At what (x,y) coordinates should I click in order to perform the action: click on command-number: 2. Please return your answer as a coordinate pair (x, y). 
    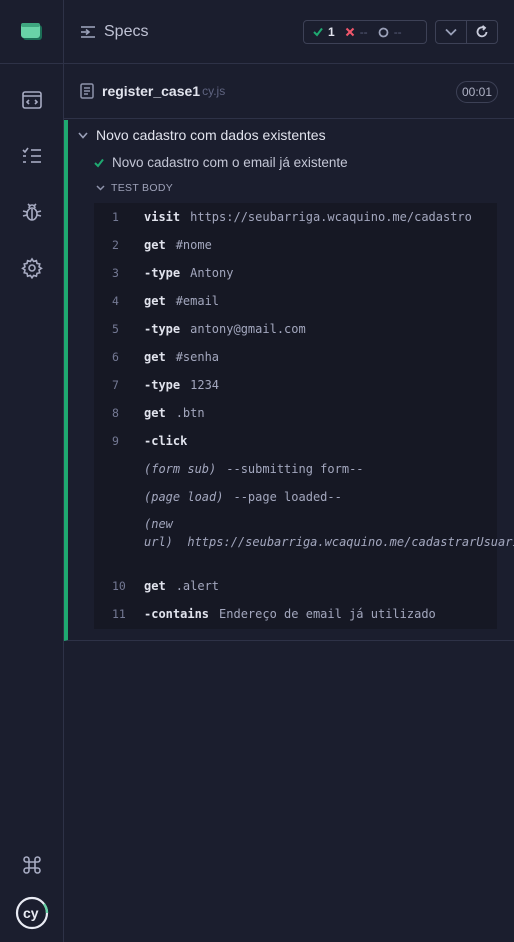
    Looking at the image, I should click on (115, 245).